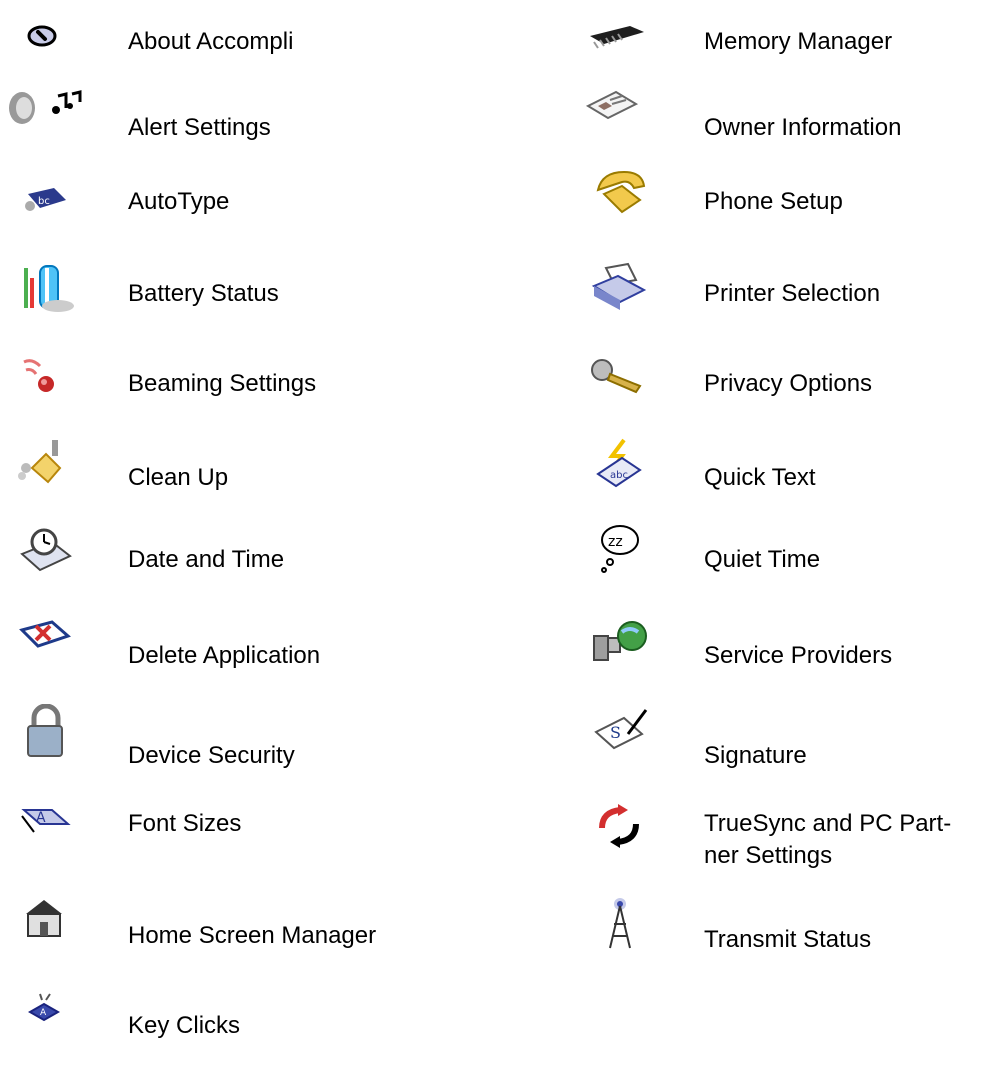  Describe the element at coordinates (828, 839) in the screenshot. I see `label-truesync-settings: TrueSync and PC Part- ner Settings` at that location.